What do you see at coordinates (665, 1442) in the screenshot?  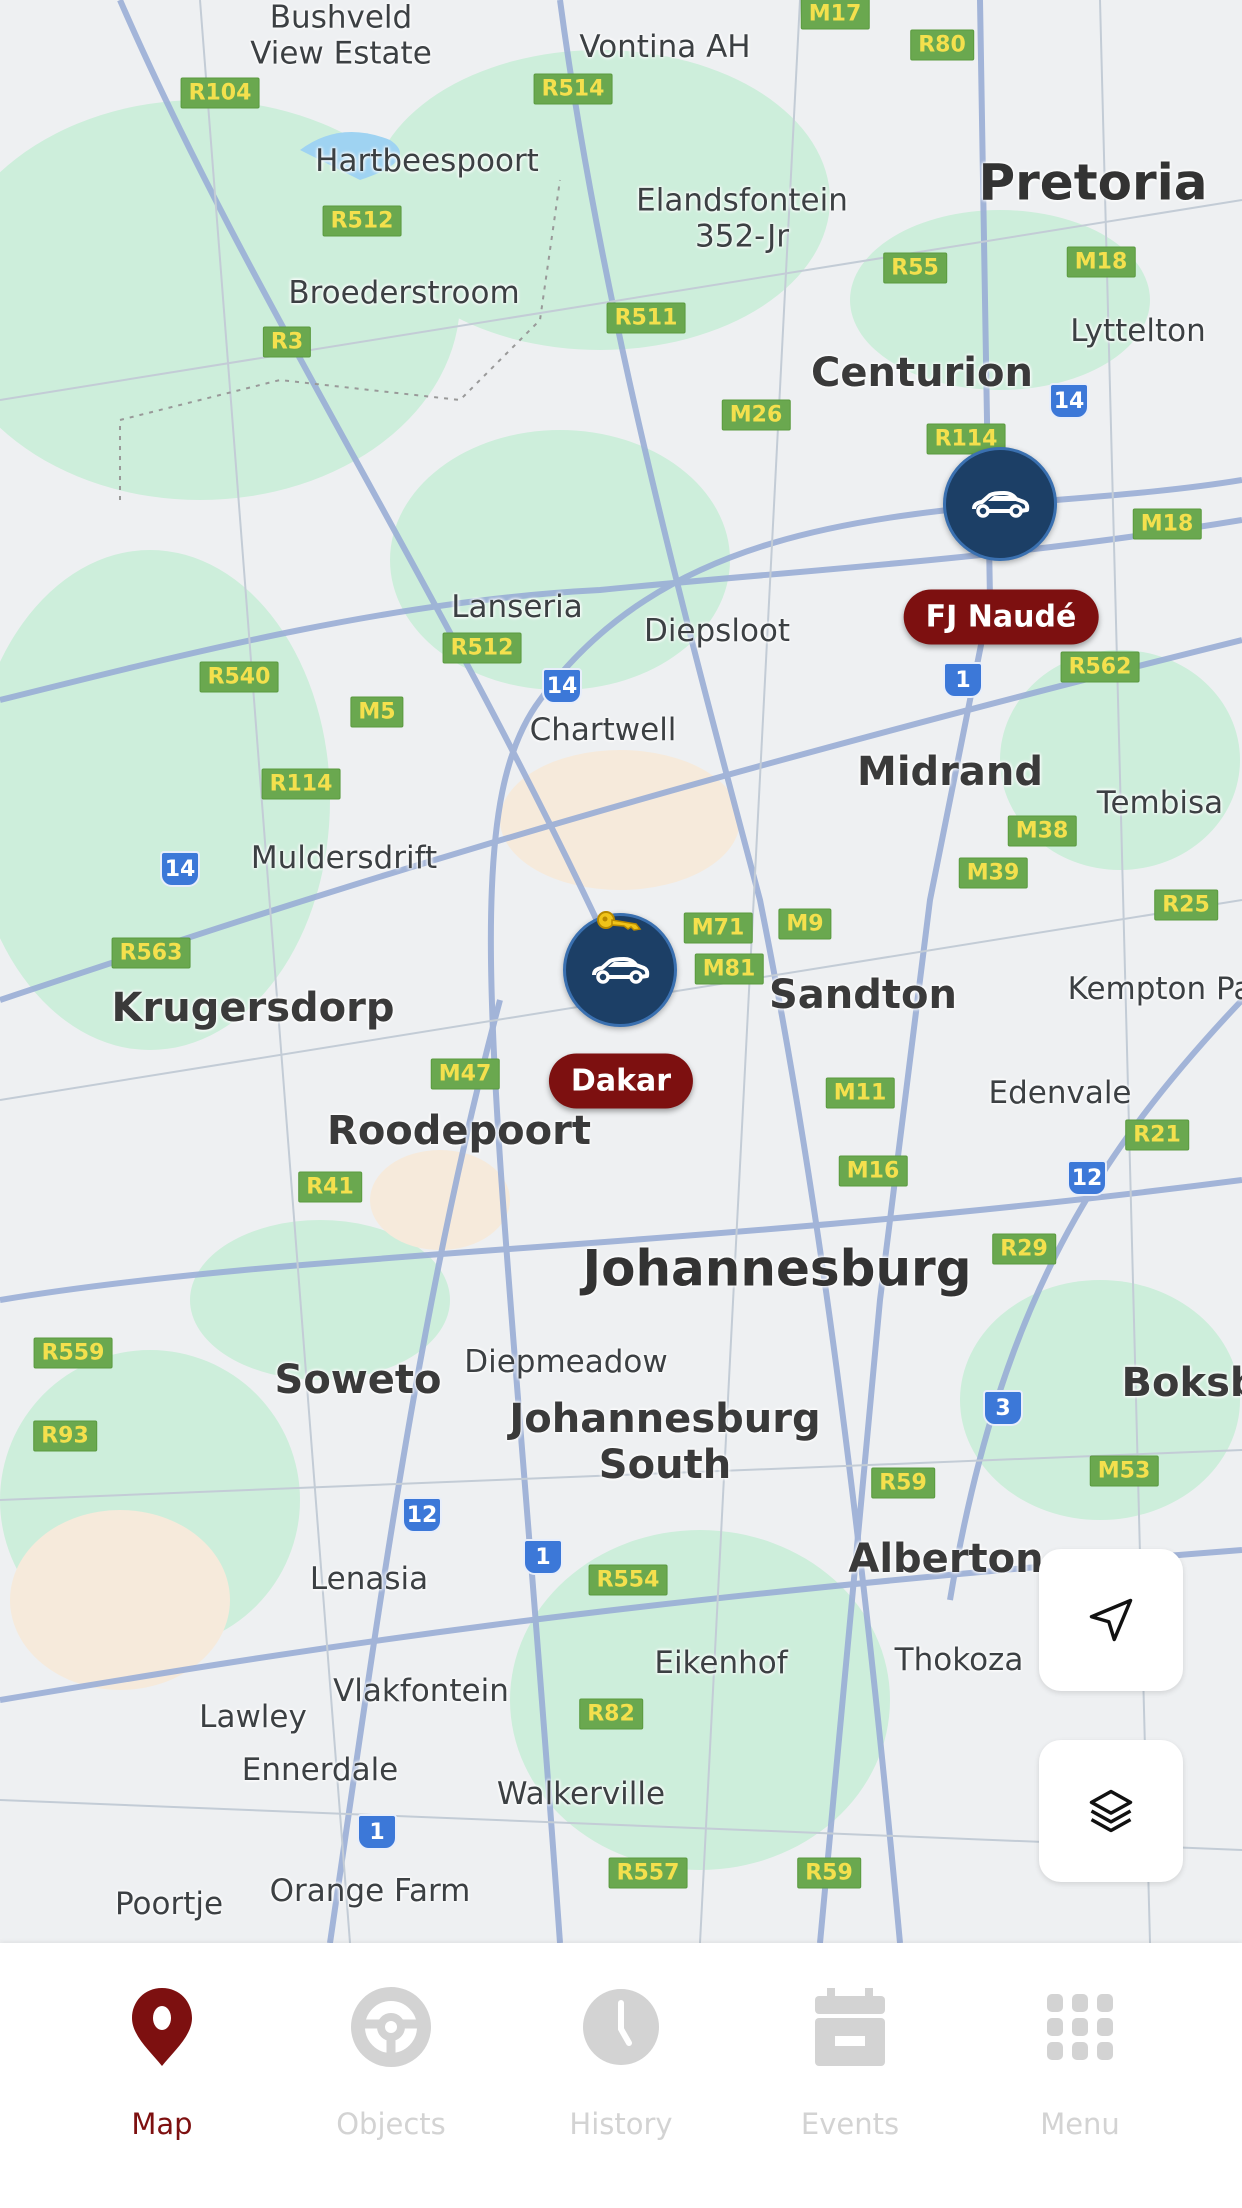 I see `place-label: Johannesburg South` at bounding box center [665, 1442].